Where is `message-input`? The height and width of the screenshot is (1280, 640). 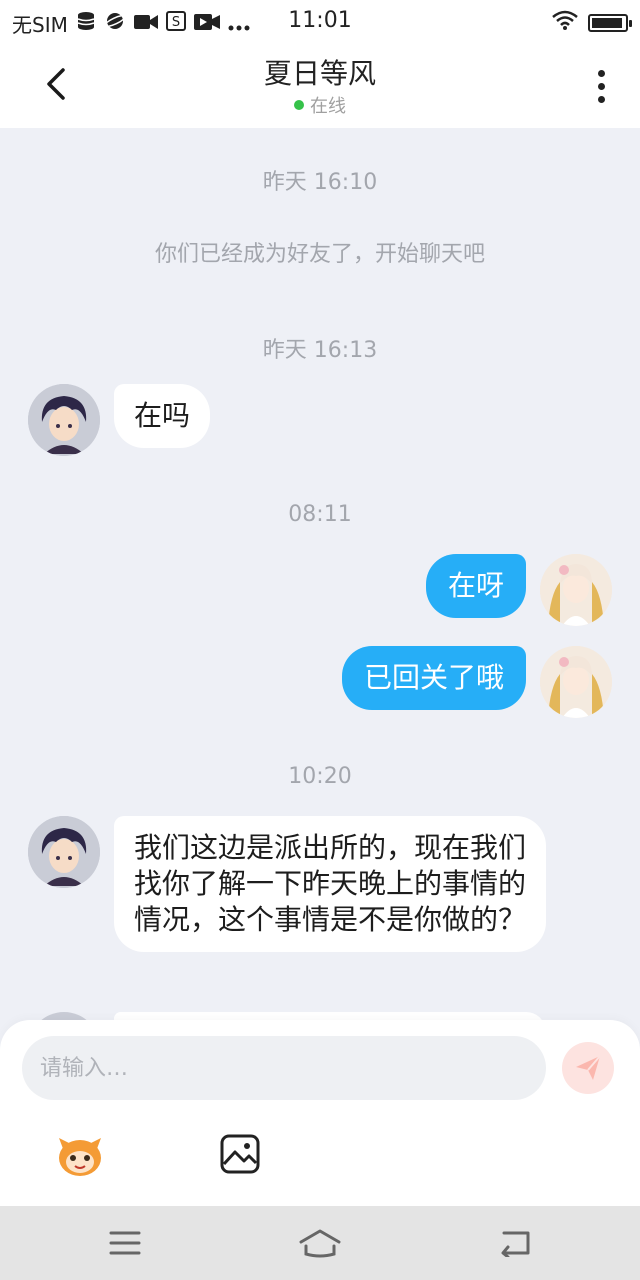 message-input is located at coordinates (284, 1068).